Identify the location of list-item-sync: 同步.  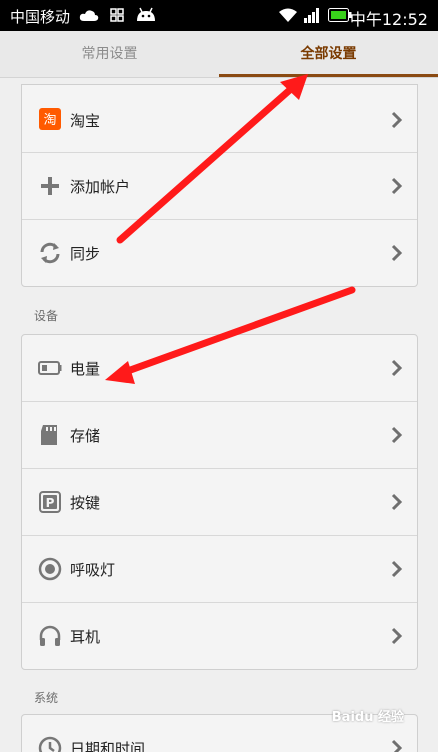
(219, 253).